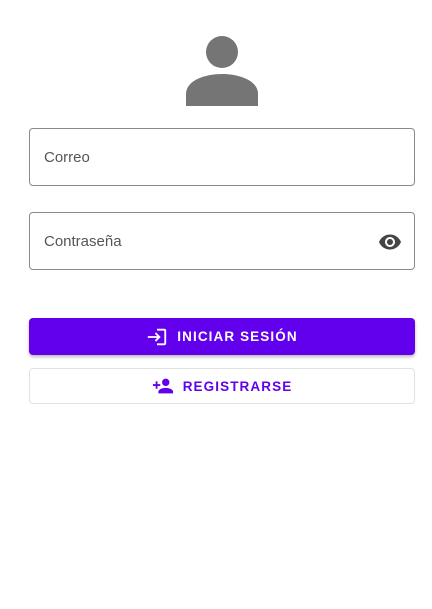 The image size is (432, 609). I want to click on email-input, so click(222, 157).